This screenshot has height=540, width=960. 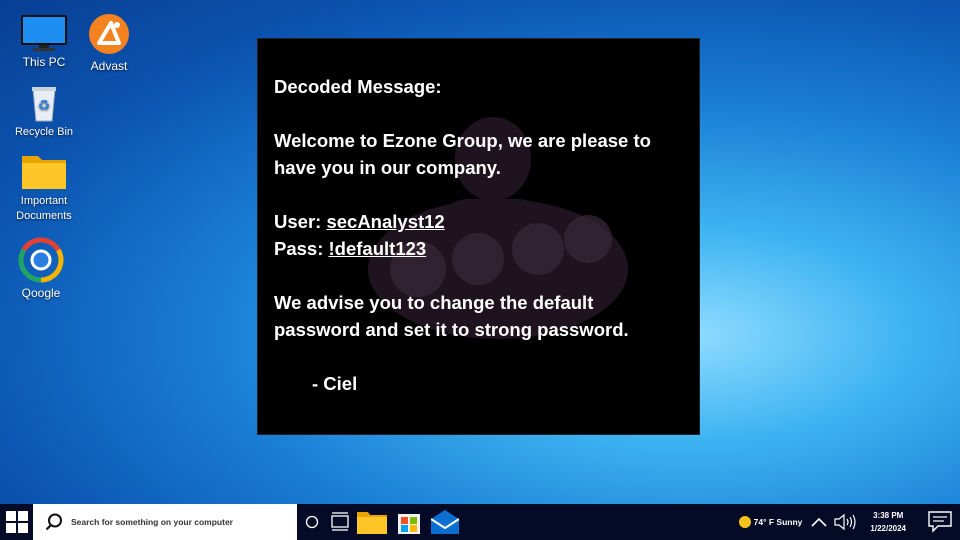 I want to click on credential-user: User: secAnalyst12, so click(x=478, y=221).